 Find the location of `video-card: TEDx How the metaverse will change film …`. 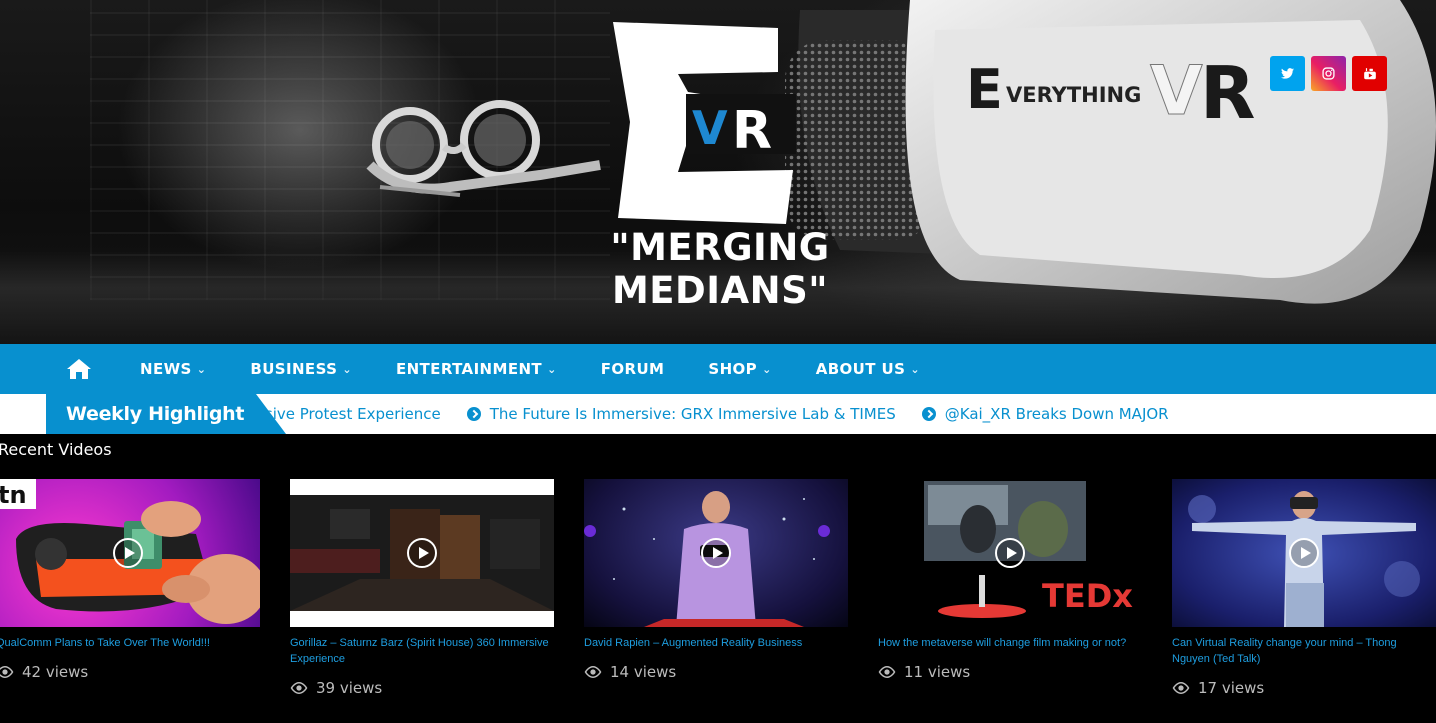

video-card: TEDx How the metaverse will change film … is located at coordinates (1010, 580).